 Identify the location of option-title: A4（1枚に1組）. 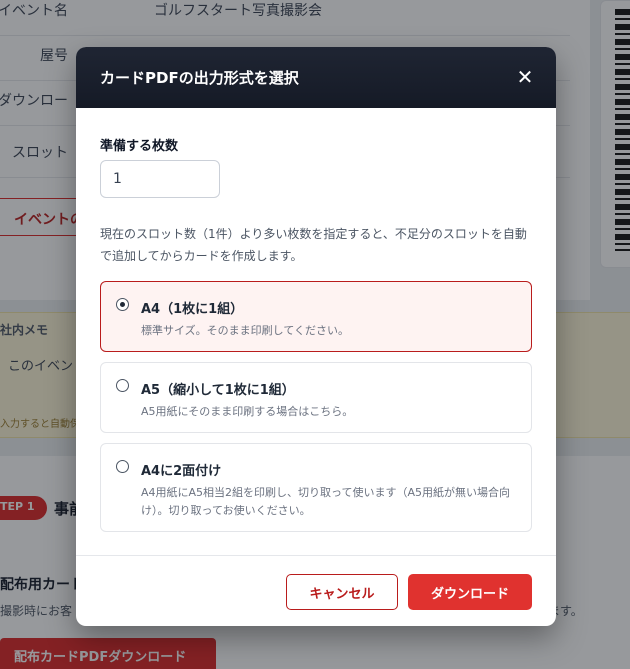
(192, 309).